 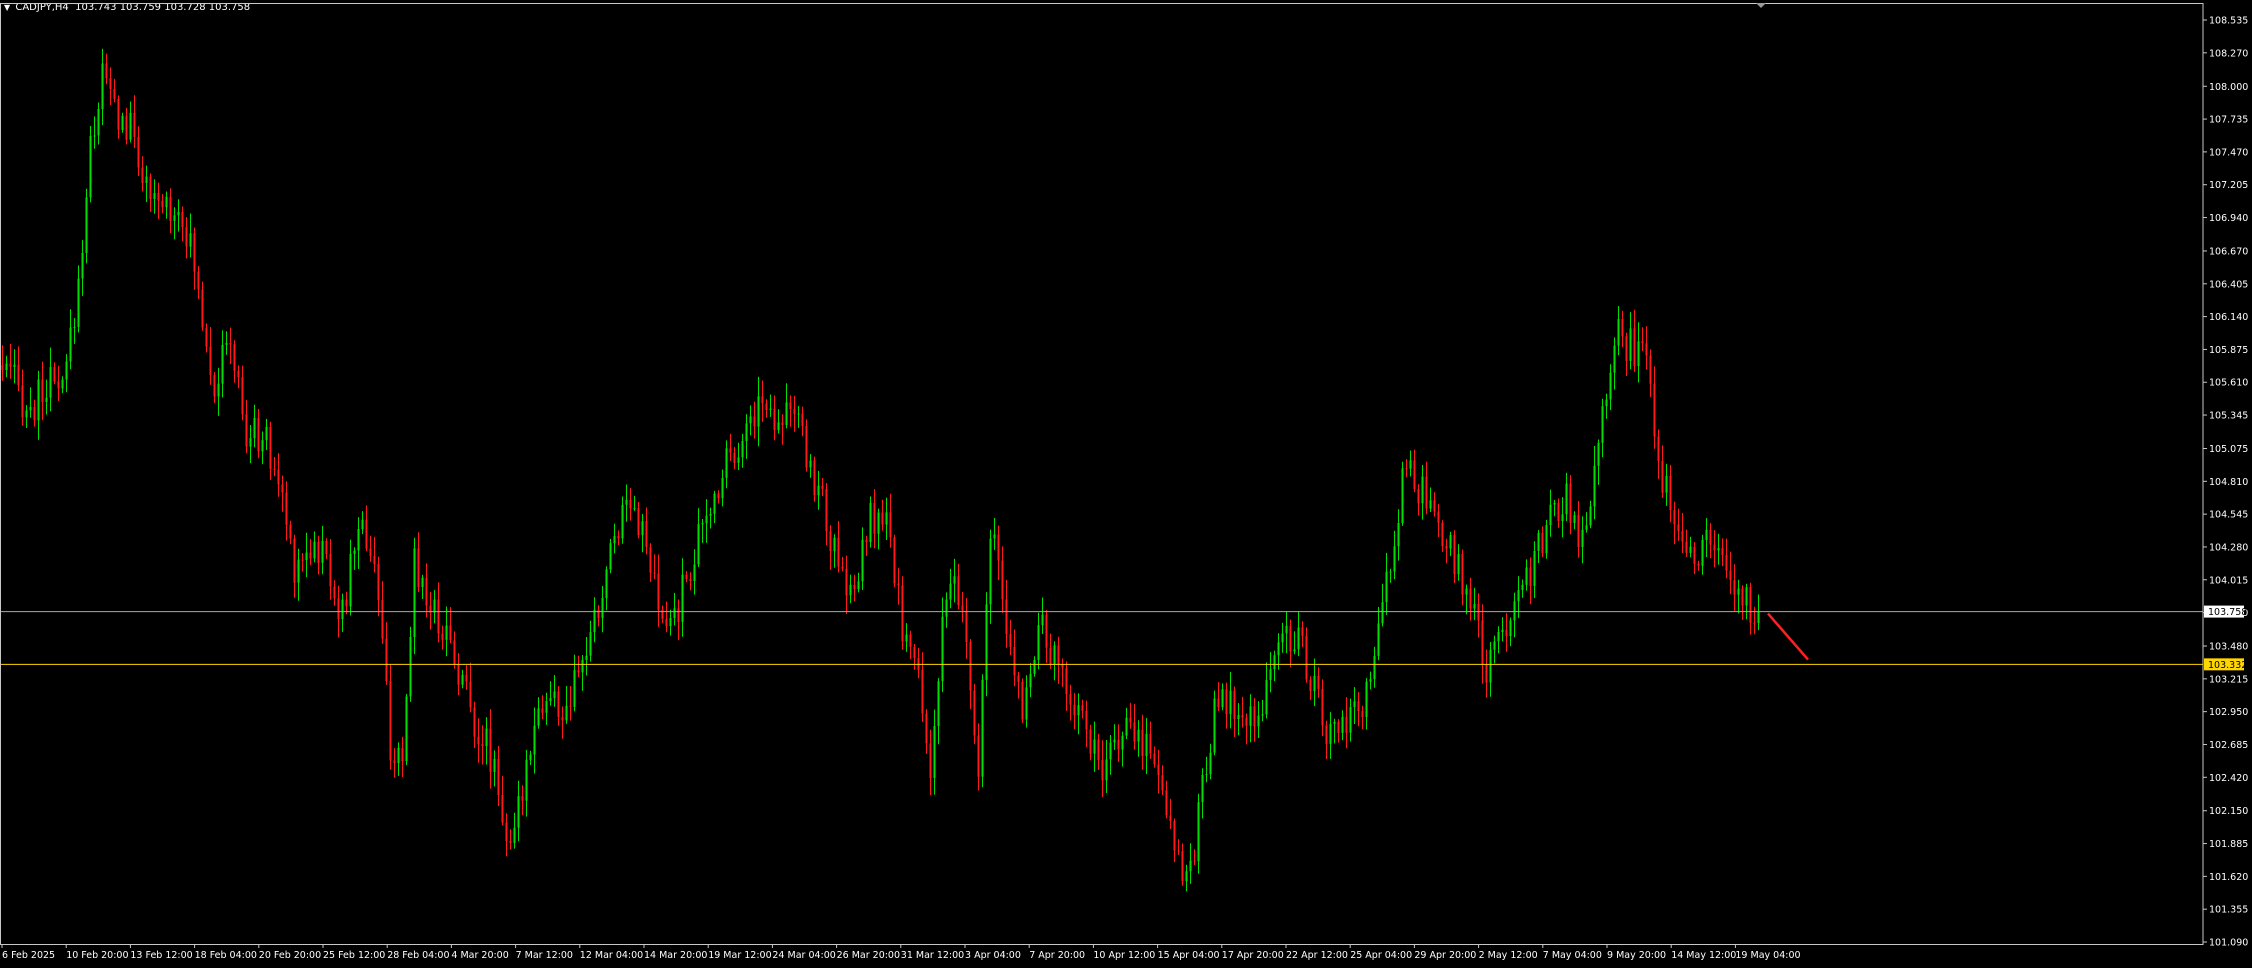 What do you see at coordinates (2228, 712) in the screenshot?
I see `y-tick-label: 102.950` at bounding box center [2228, 712].